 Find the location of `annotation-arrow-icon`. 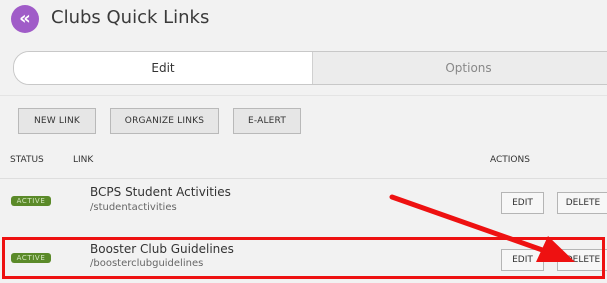

annotation-arrow-icon is located at coordinates (482, 228).